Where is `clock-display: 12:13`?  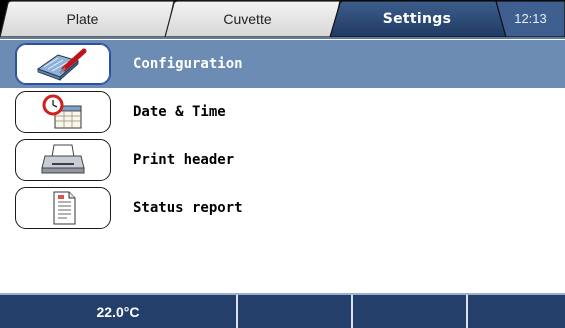 clock-display: 12:13 is located at coordinates (530, 18).